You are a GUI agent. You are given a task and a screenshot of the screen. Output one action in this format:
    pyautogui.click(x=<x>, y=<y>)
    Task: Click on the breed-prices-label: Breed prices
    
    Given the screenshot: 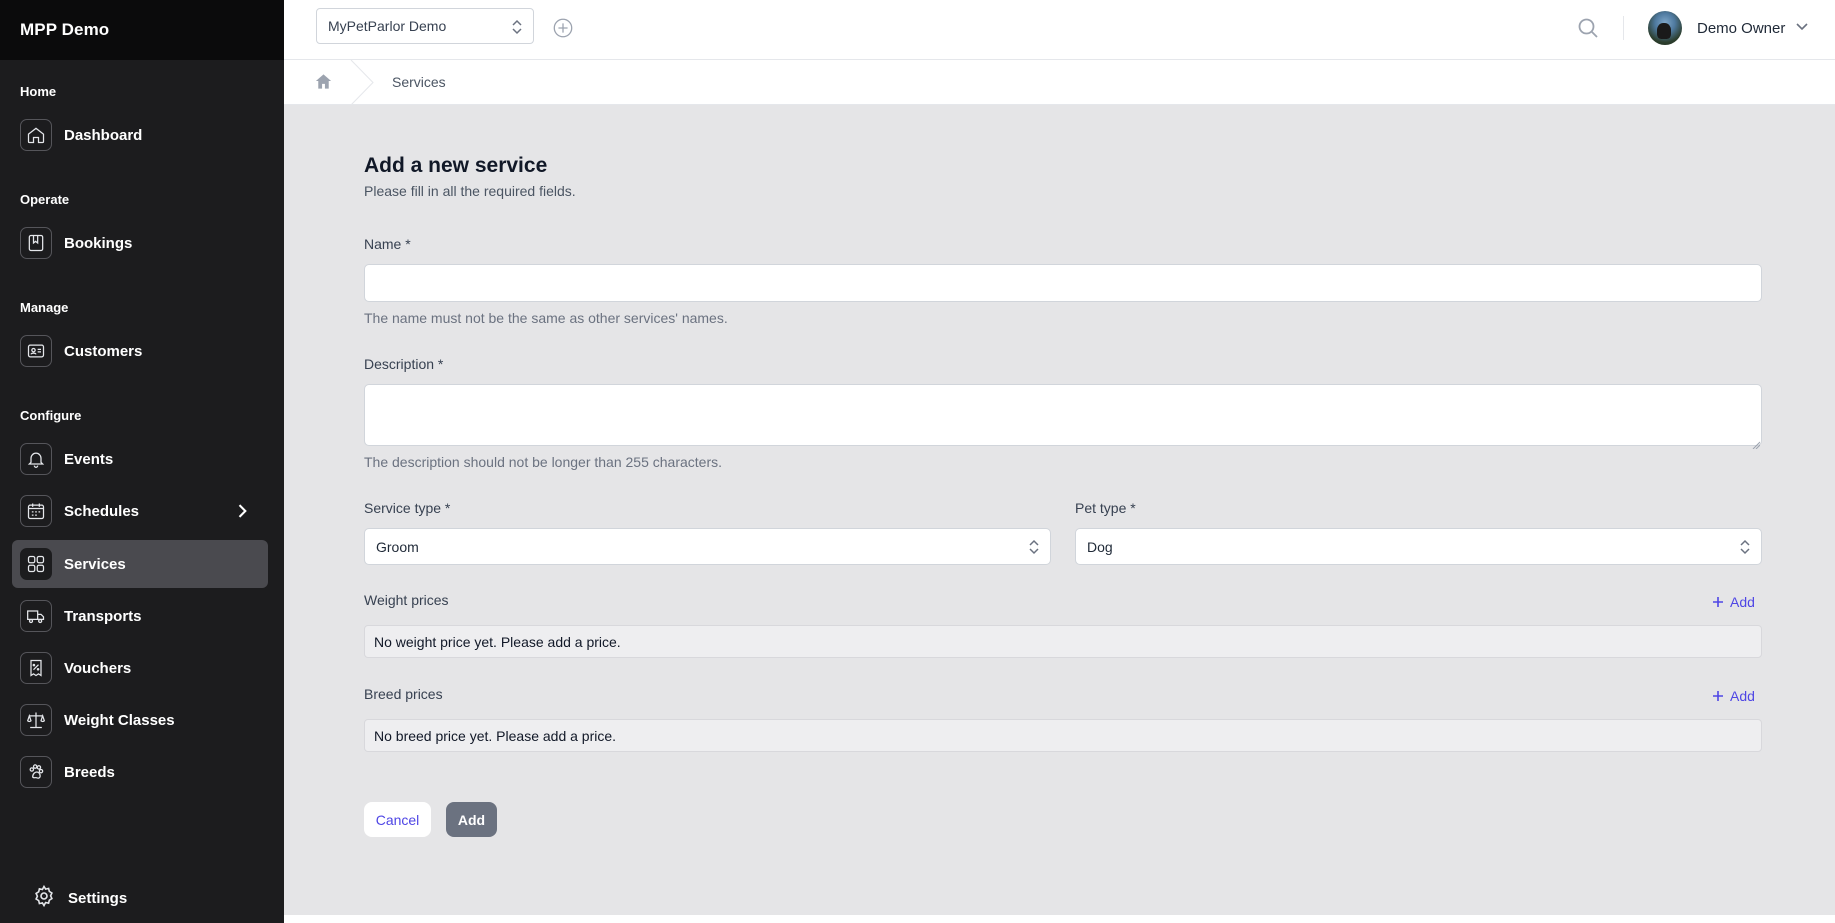 What is the action you would take?
    pyautogui.click(x=403, y=694)
    